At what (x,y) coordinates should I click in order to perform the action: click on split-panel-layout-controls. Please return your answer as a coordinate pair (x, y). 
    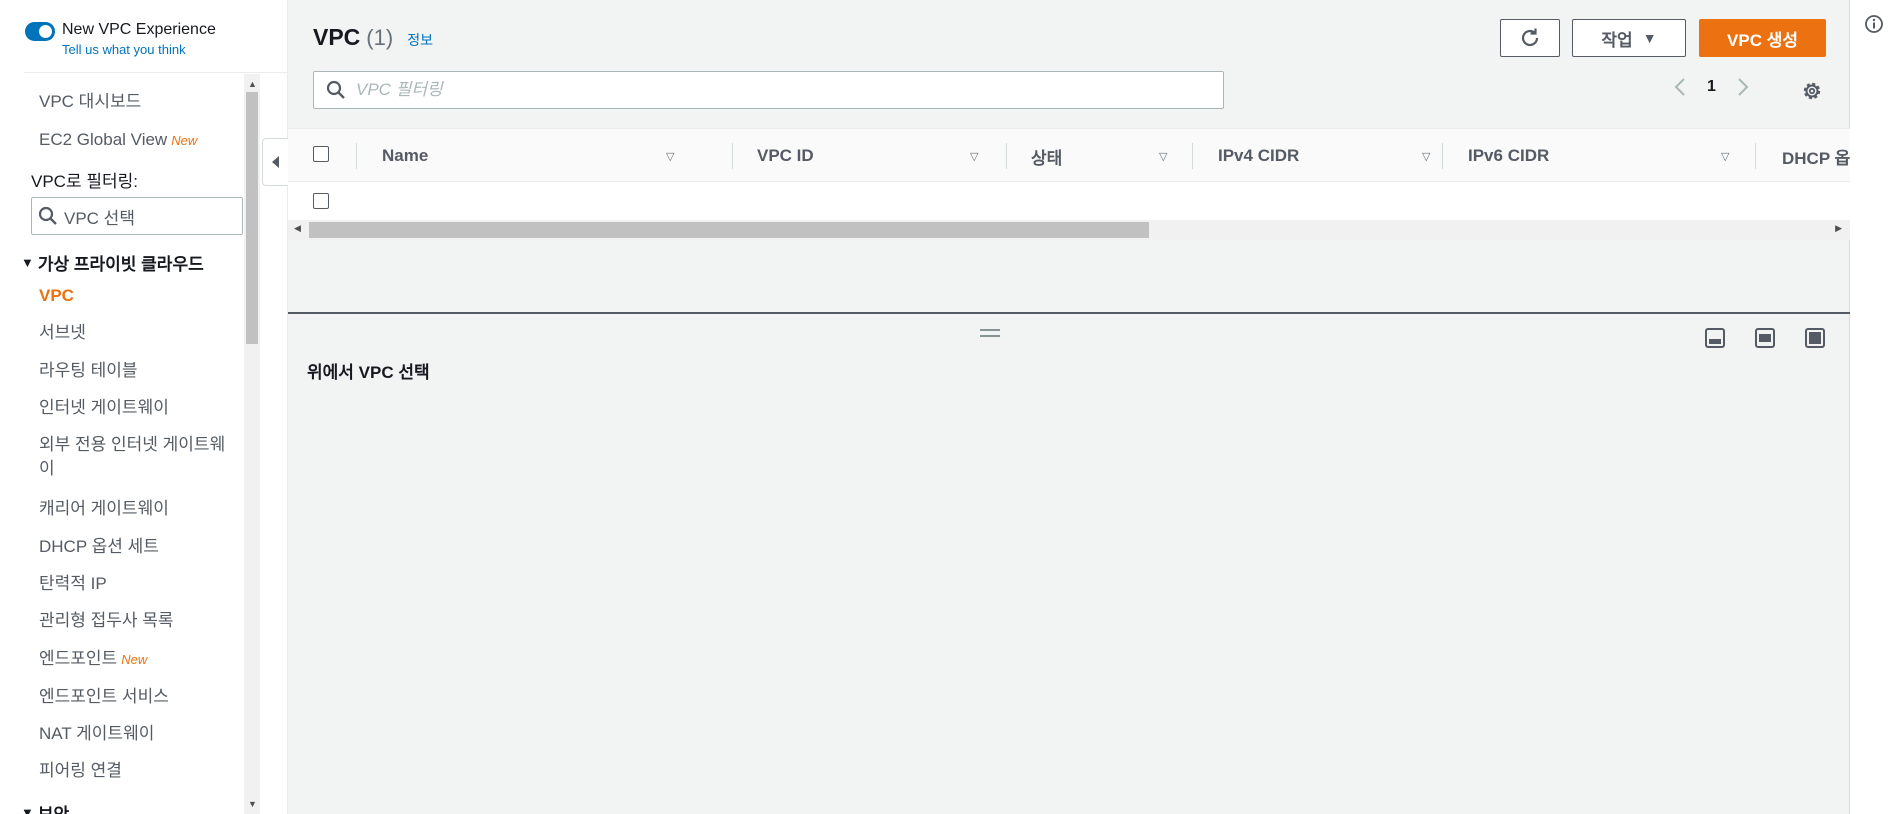
    Looking at the image, I should click on (1765, 338).